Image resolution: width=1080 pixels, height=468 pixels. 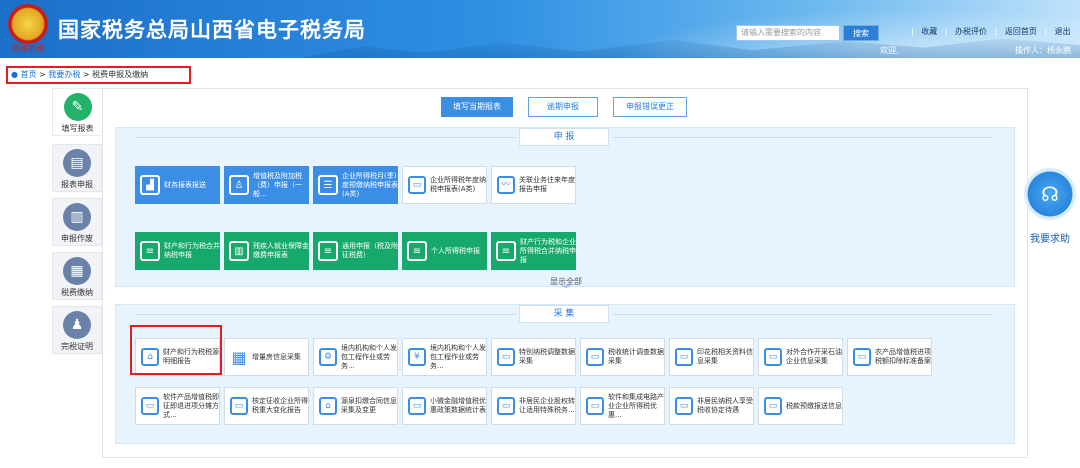 I want to click on breadcrumb-current: 税费申报及缴纳, so click(x=120, y=74).